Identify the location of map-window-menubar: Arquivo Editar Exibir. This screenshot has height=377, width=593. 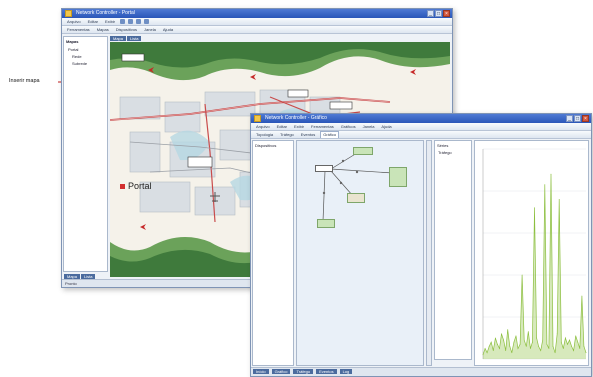
(257, 22).